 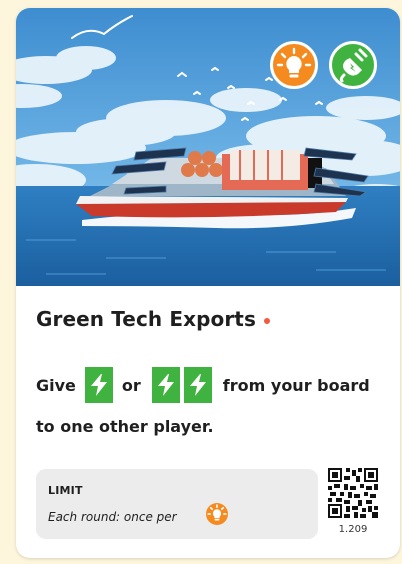 What do you see at coordinates (146, 319) in the screenshot?
I see `card-title: Green Tech Exports` at bounding box center [146, 319].